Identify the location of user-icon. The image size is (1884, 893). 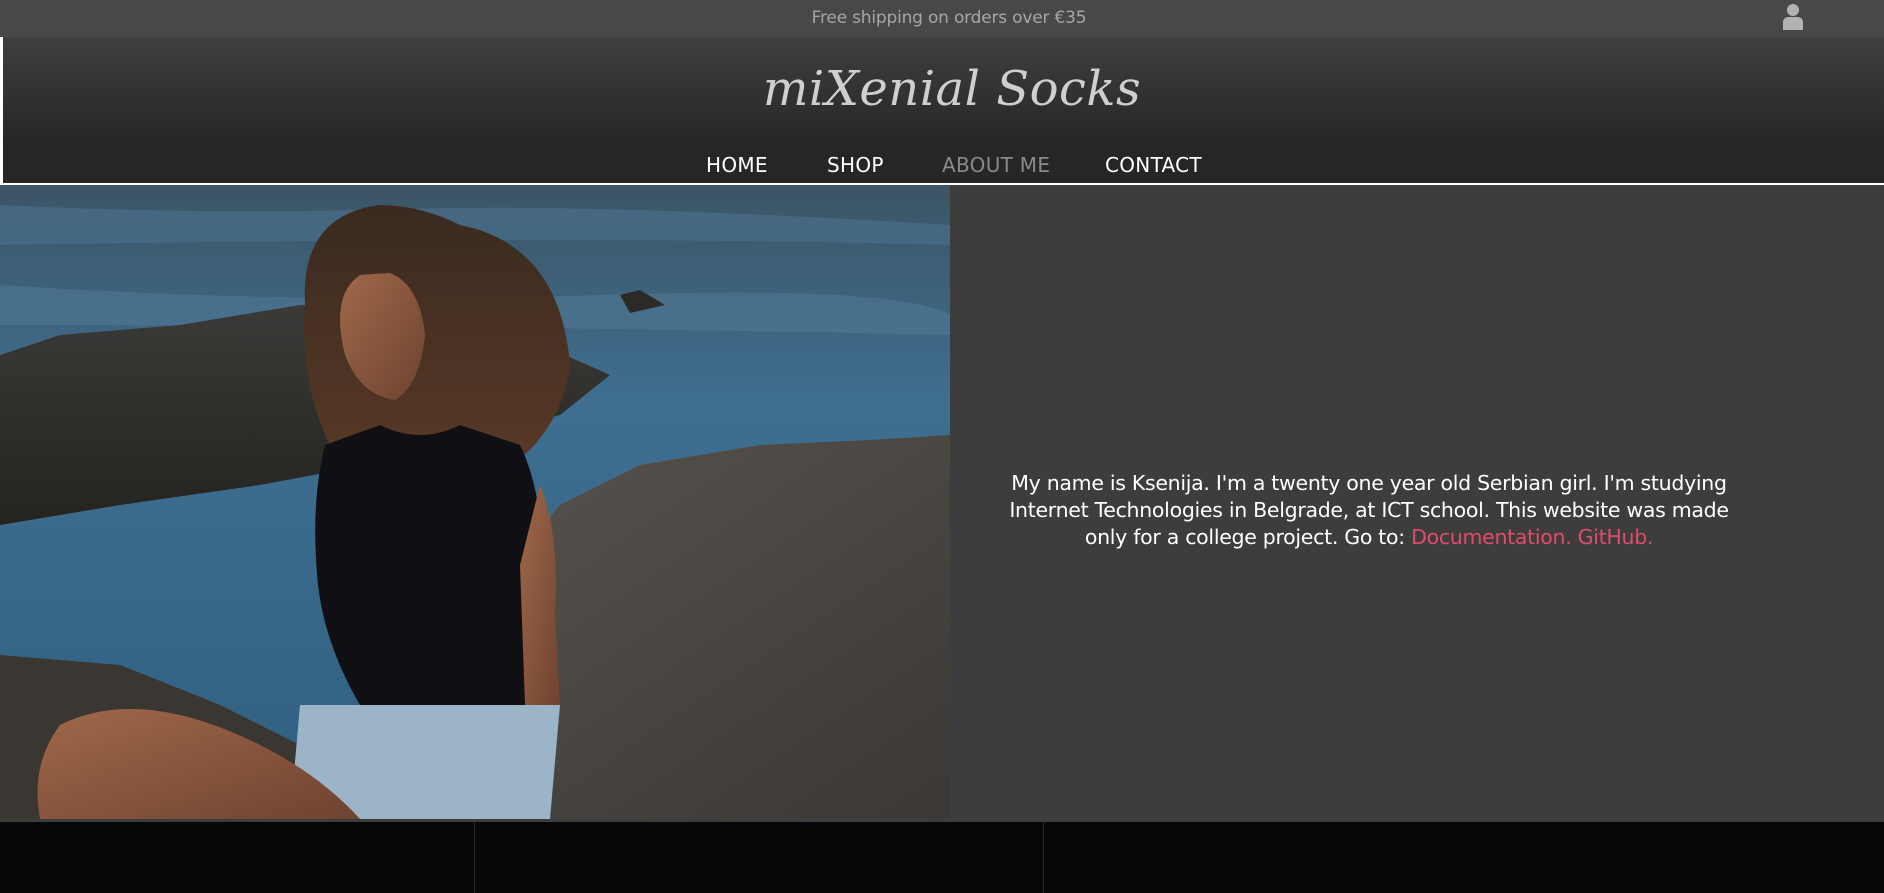
(1793, 17).